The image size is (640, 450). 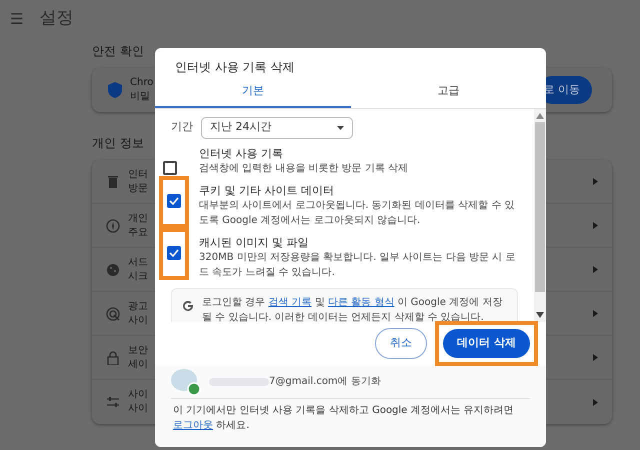 I want to click on cancel-button: 취소, so click(x=401, y=343).